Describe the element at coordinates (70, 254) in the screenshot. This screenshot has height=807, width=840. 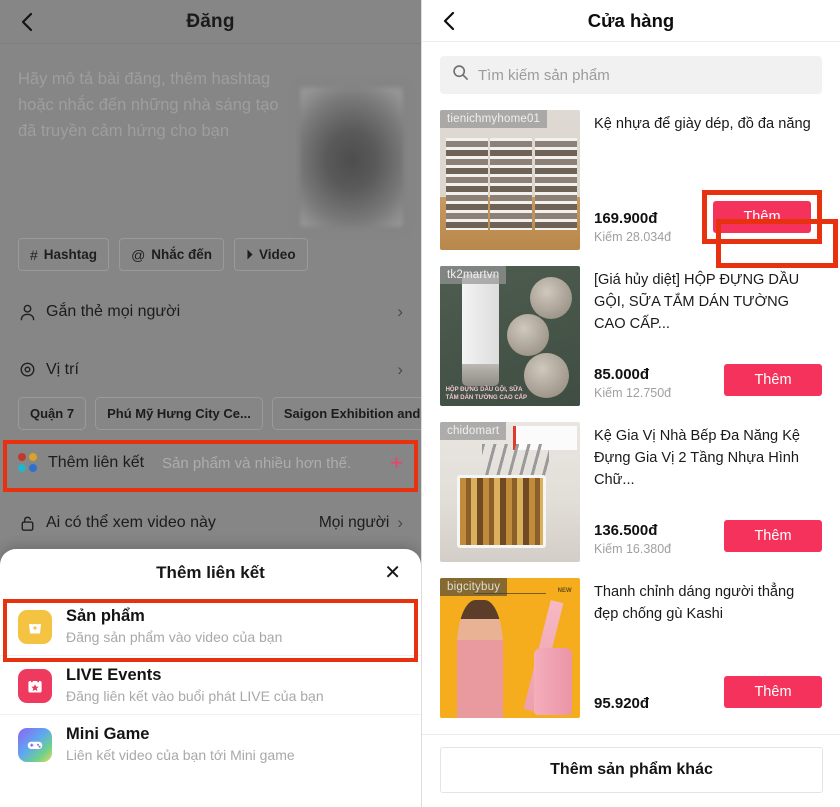
I see `chip-hashtag-label: Hashtag` at that location.